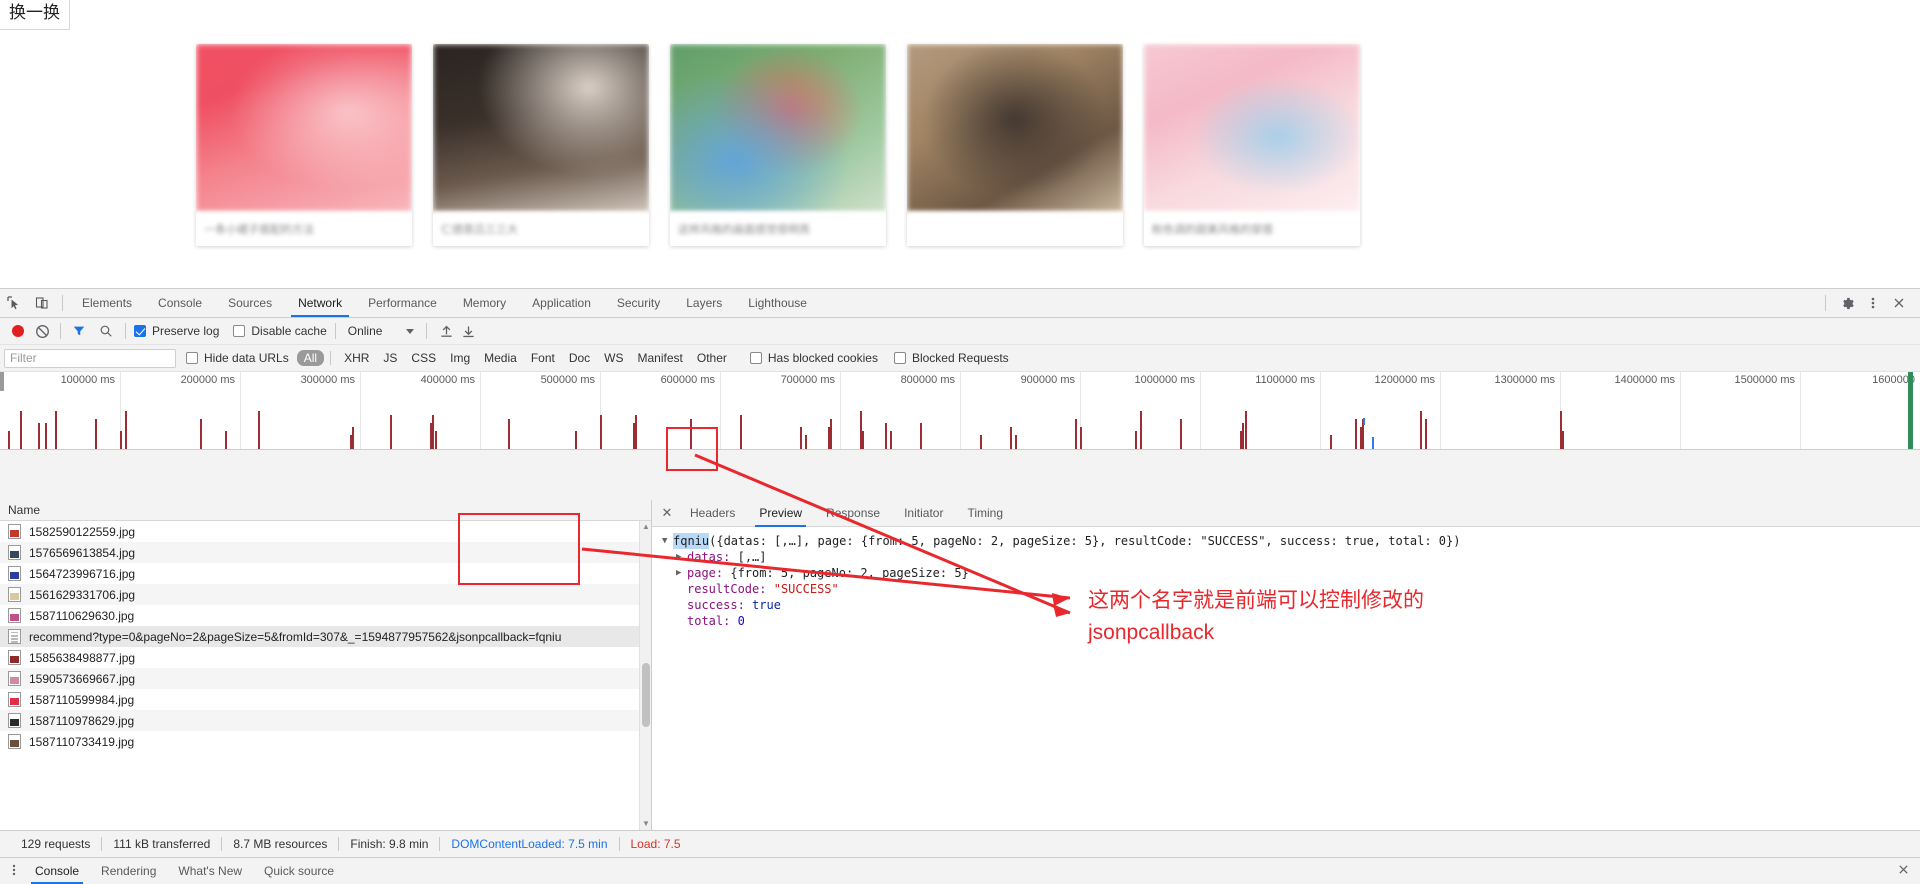 This screenshot has height=884, width=1920. Describe the element at coordinates (14, 303) in the screenshot. I see `inspect-element-icon` at that location.